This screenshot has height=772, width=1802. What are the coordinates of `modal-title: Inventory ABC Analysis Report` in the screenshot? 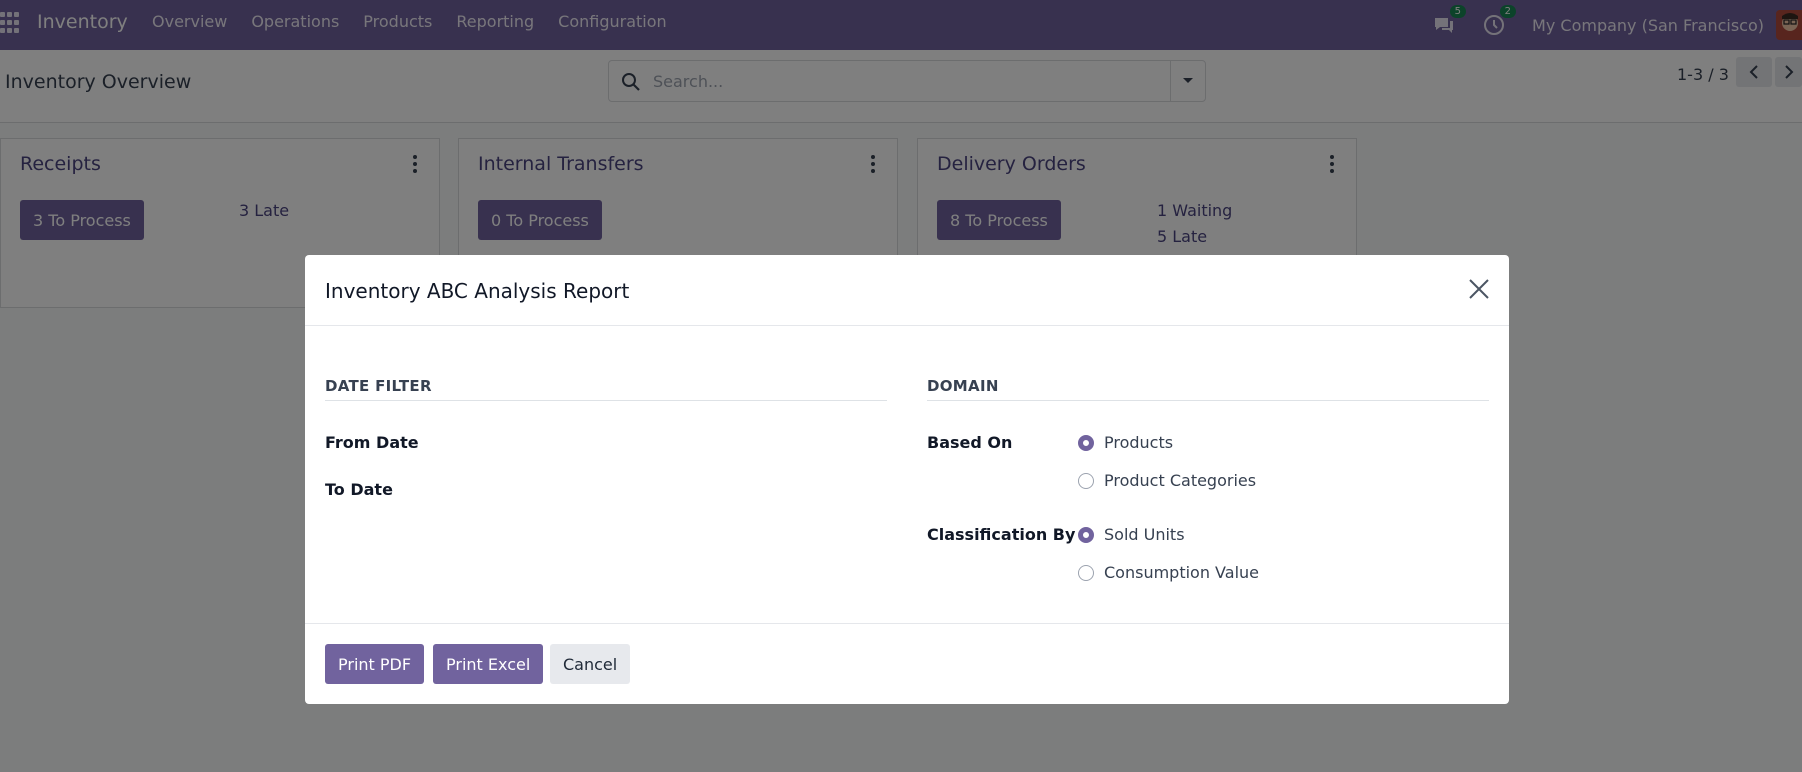 It's located at (477, 291).